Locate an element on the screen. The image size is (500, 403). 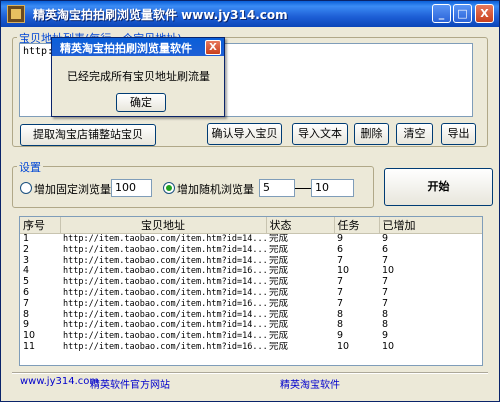
col-header-index: 序号 is located at coordinates (40, 225).